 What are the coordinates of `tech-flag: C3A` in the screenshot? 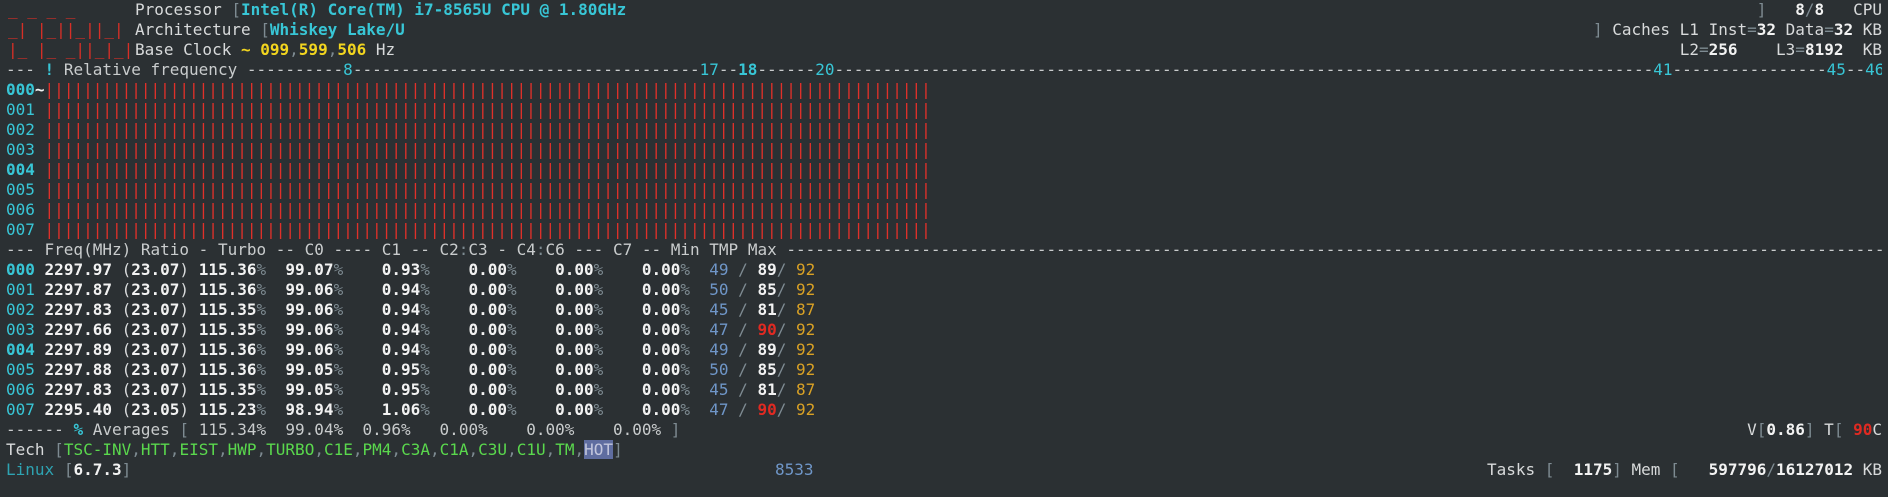 It's located at (415, 449).